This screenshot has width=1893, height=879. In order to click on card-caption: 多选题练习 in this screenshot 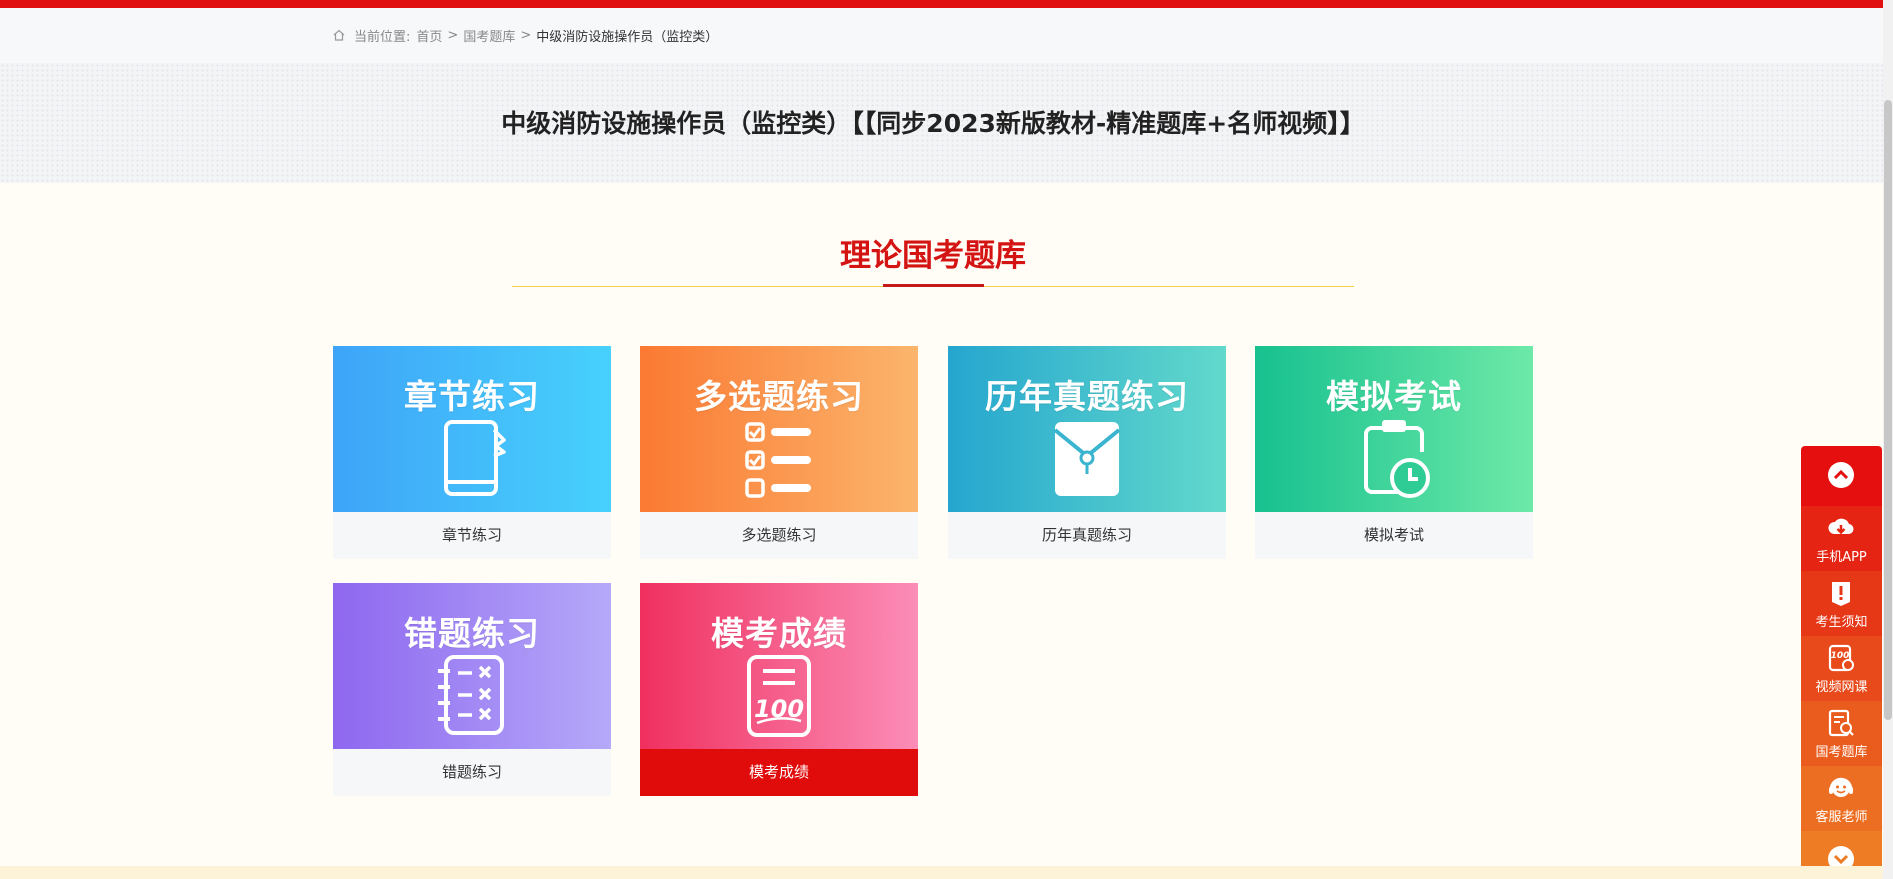, I will do `click(779, 535)`.